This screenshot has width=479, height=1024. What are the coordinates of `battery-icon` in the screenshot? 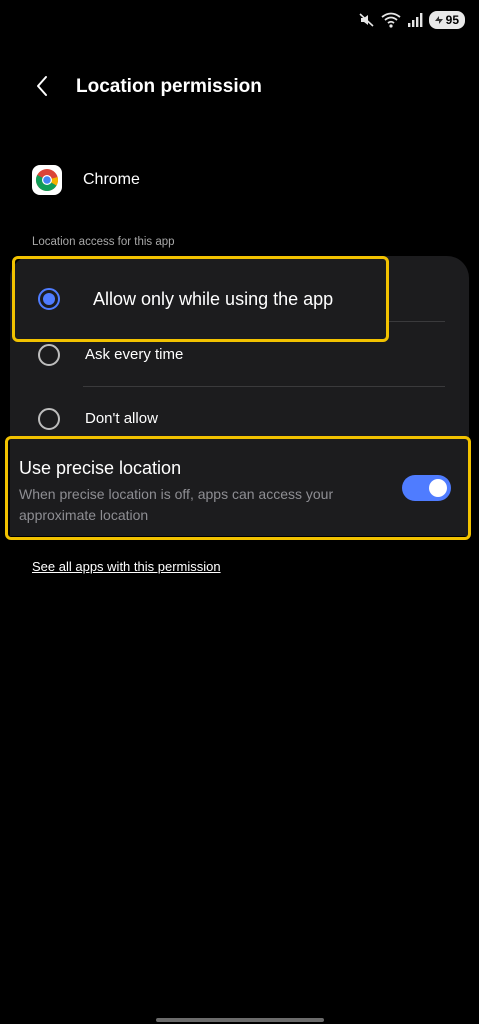 It's located at (439, 20).